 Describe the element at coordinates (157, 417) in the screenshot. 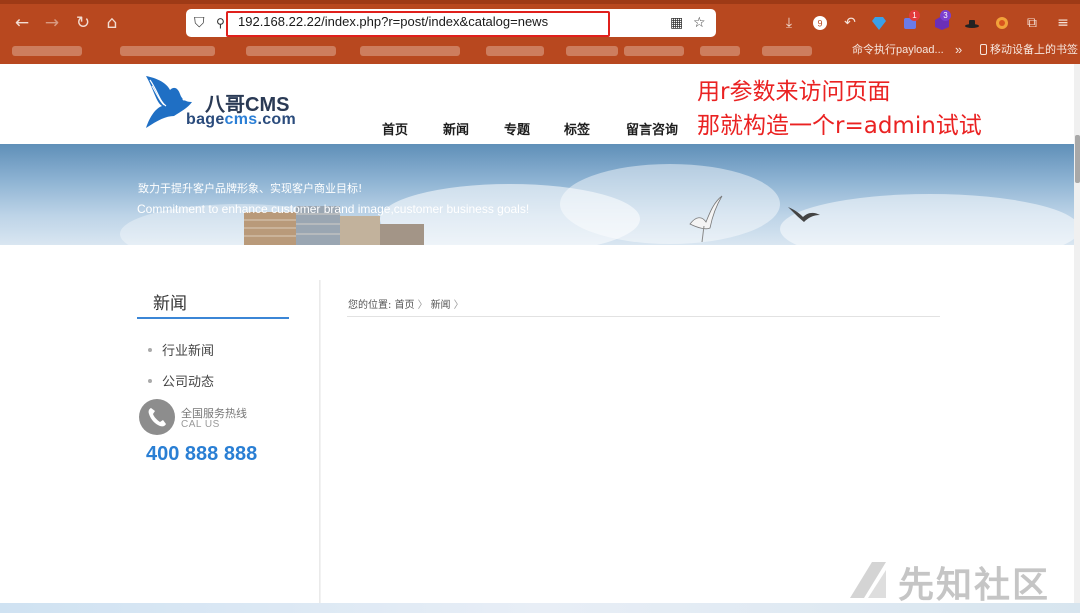

I see `phone-icon` at that location.